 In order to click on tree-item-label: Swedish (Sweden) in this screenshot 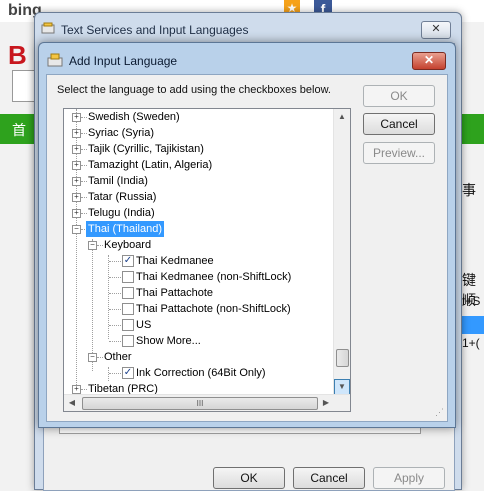, I will do `click(134, 117)`.